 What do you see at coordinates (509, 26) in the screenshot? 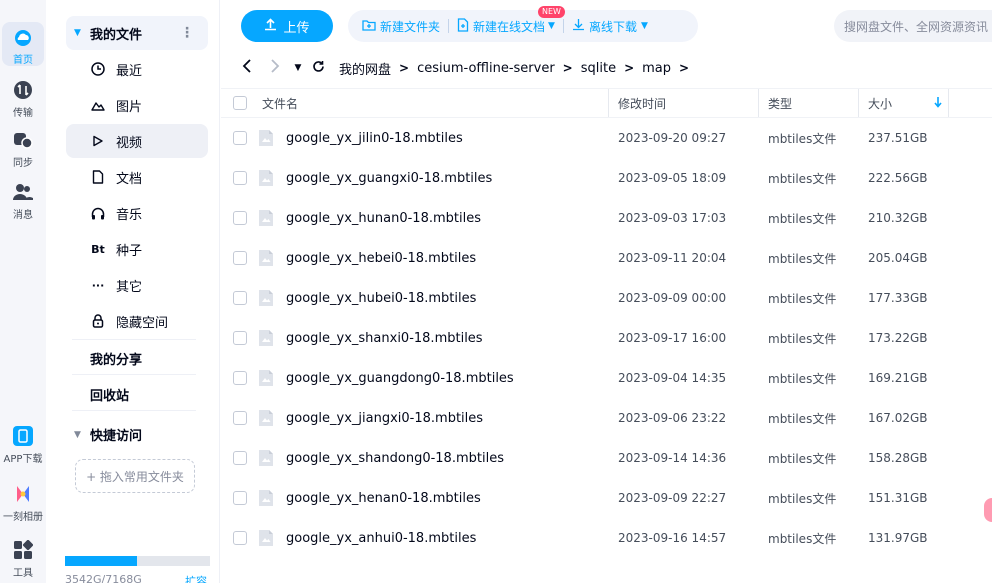
I see `new-online-doc-label: 新建在线文档` at bounding box center [509, 26].